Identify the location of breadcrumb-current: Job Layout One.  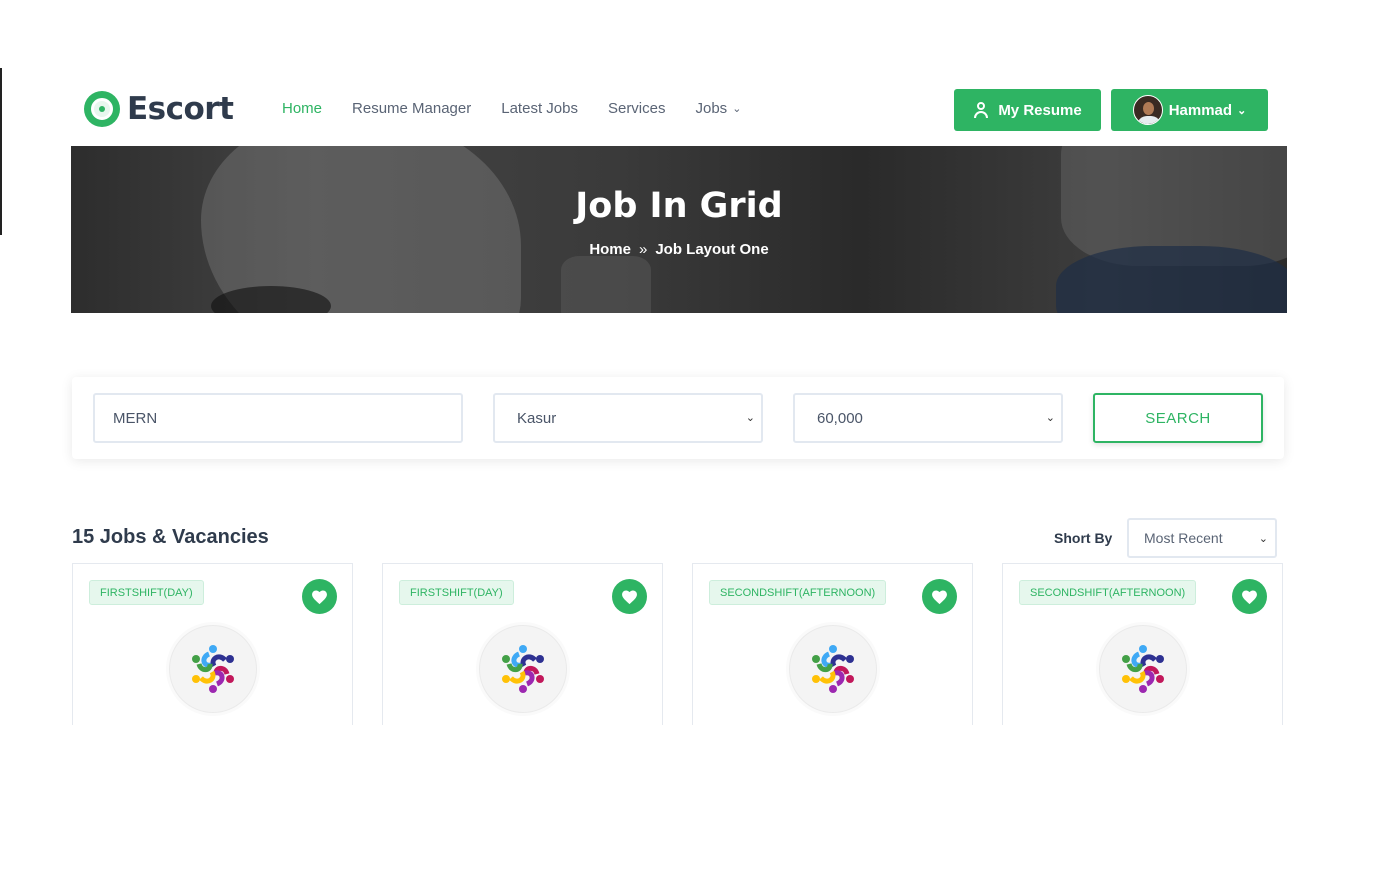
(712, 249).